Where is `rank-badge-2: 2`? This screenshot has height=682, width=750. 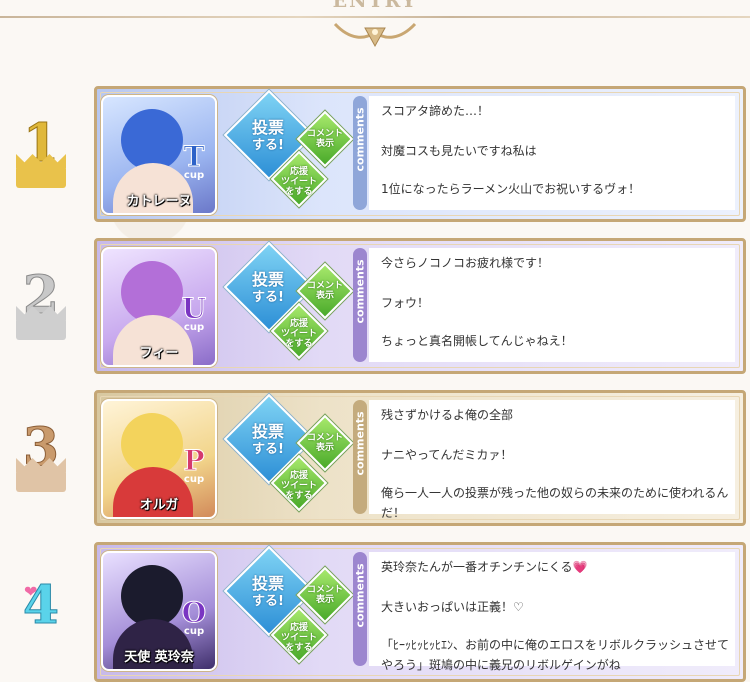 rank-badge-2: 2 is located at coordinates (41, 303).